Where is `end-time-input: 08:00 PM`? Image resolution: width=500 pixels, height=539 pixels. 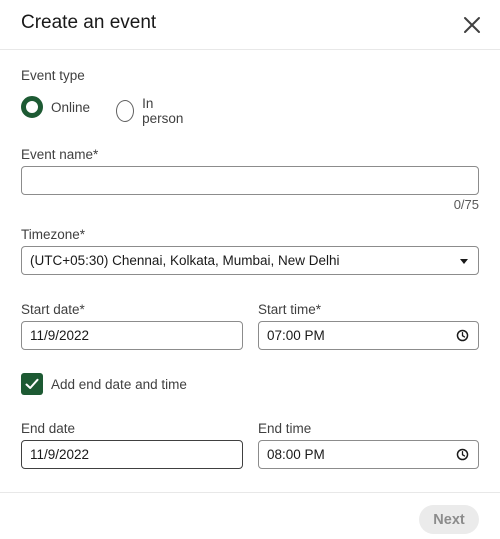 end-time-input: 08:00 PM is located at coordinates (368, 454).